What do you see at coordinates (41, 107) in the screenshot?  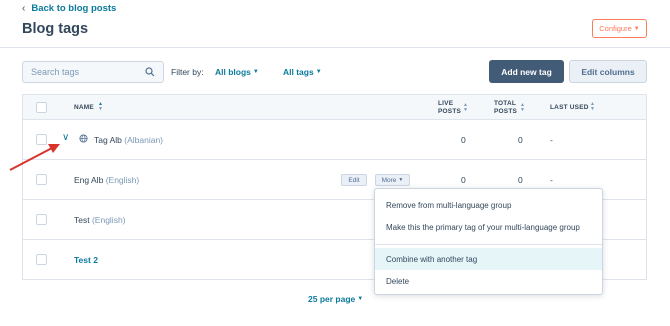 I see `select-all-checkbox` at bounding box center [41, 107].